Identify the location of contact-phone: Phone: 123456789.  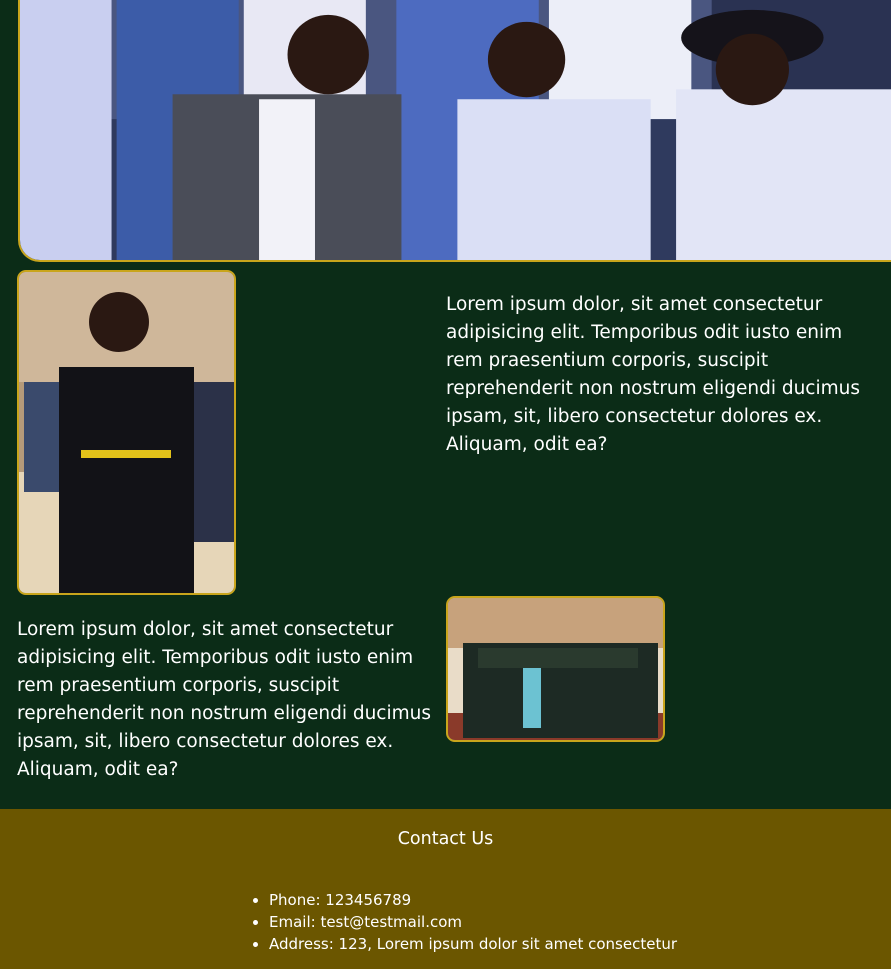
(473, 900).